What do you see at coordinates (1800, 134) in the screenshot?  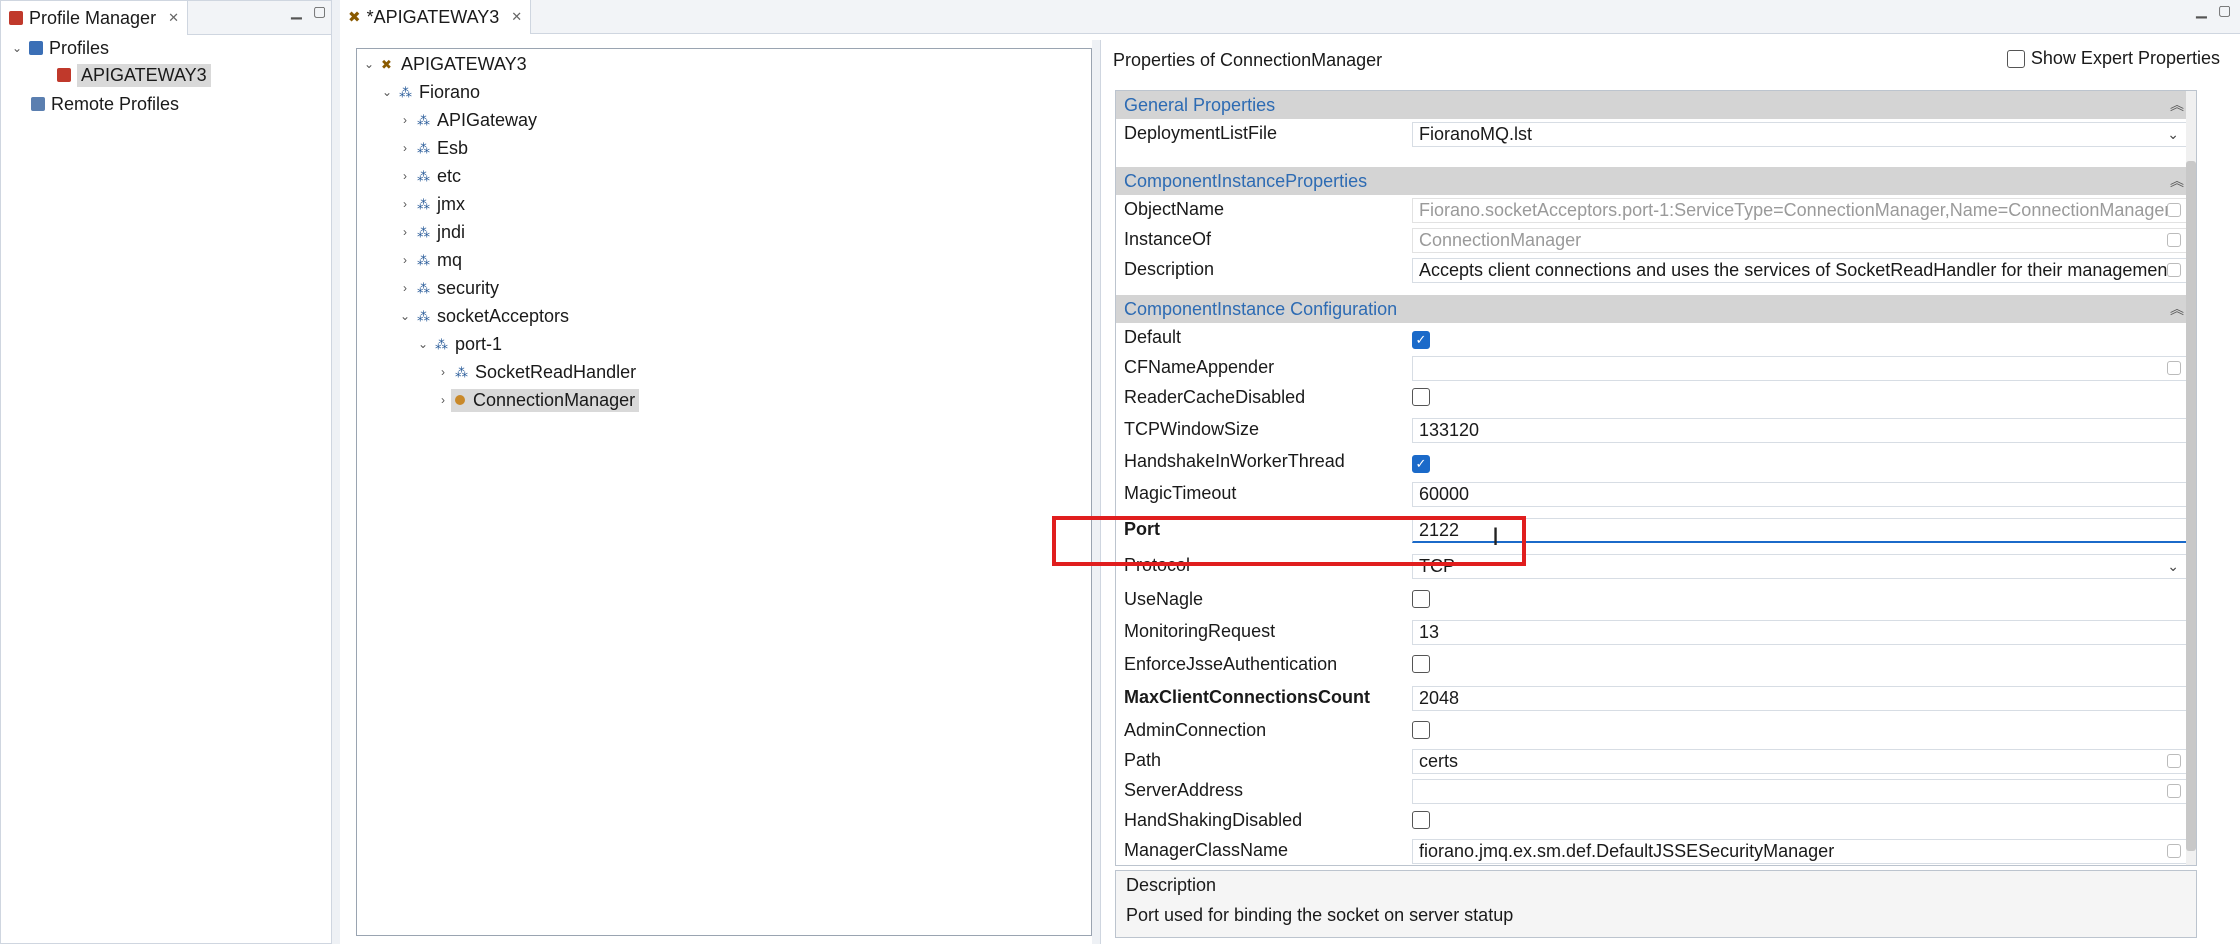 I see `deploymentlistfile-select: FioranoMQ.lst ⌄` at bounding box center [1800, 134].